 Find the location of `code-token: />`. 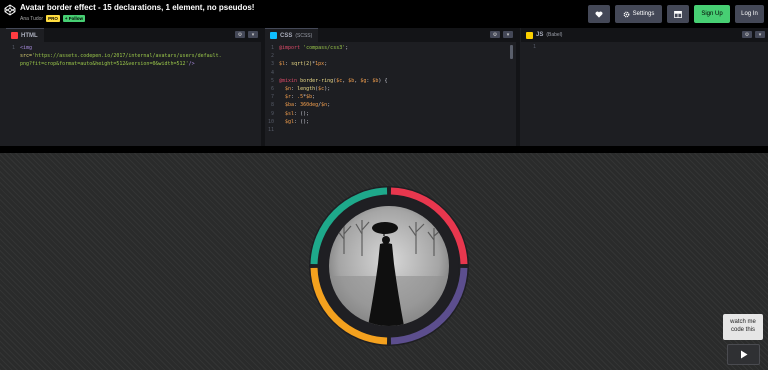

code-token: /> is located at coordinates (191, 64).